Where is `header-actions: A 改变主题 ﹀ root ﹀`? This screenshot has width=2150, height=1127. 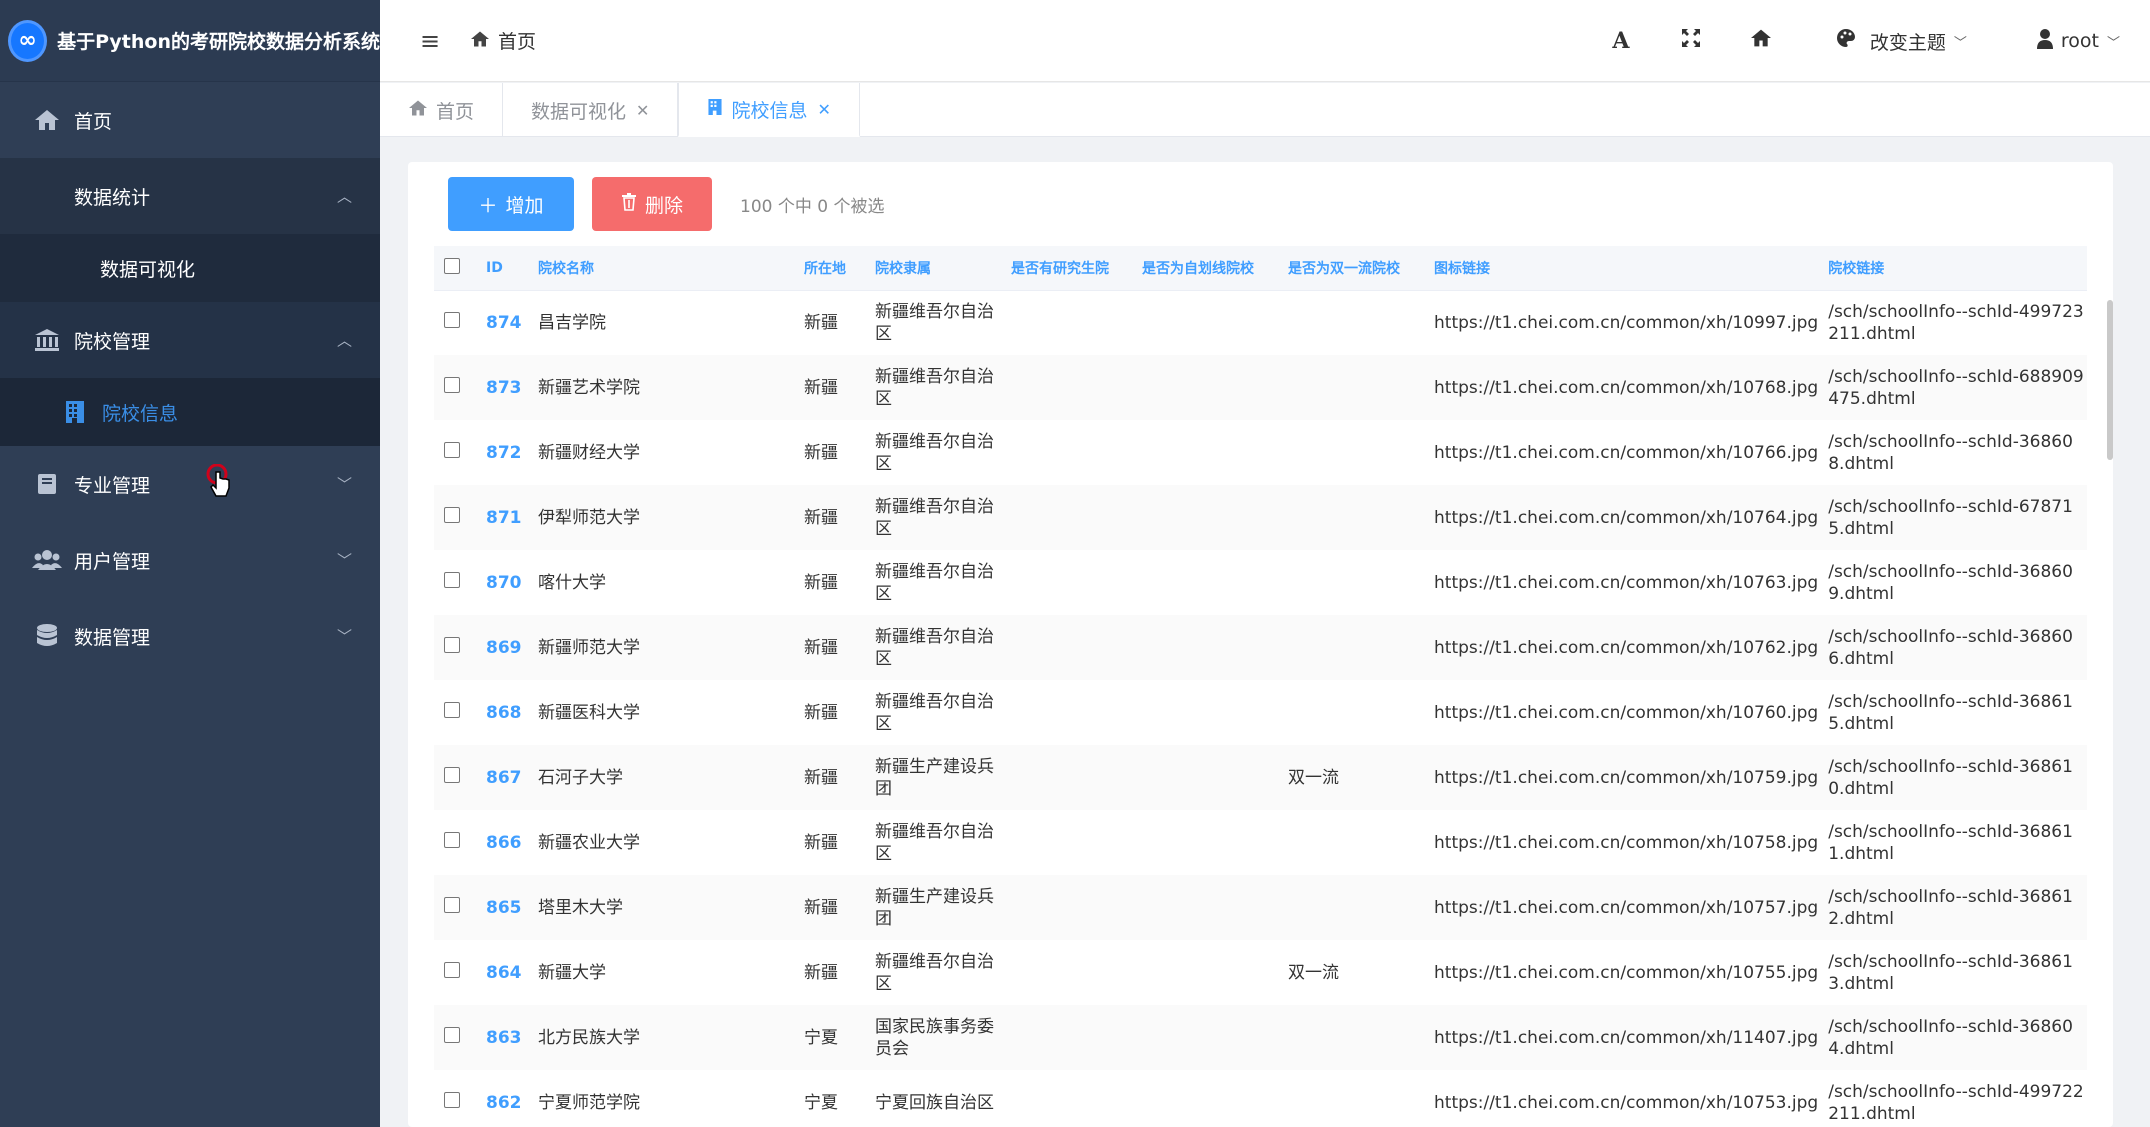 header-actions: A 改变主题 ﹀ root ﹀ is located at coordinates (1853, 41).